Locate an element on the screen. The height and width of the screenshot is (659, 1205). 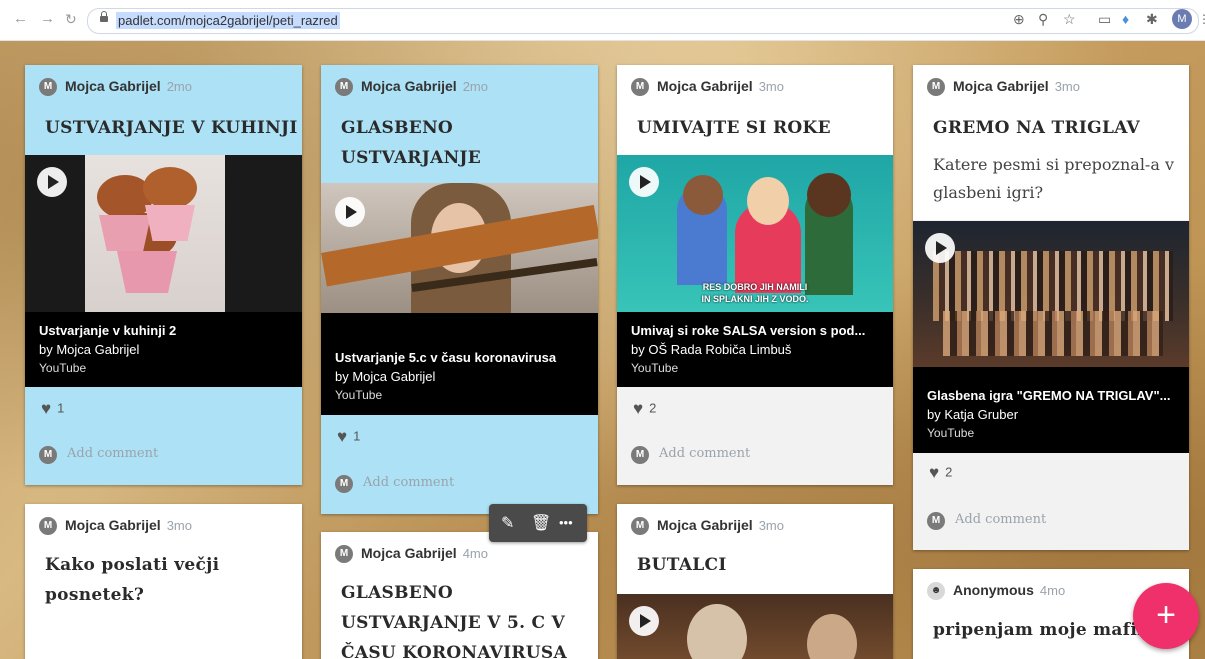
post-author: M Mojca Gabrijel 2mo is located at coordinates (115, 88).